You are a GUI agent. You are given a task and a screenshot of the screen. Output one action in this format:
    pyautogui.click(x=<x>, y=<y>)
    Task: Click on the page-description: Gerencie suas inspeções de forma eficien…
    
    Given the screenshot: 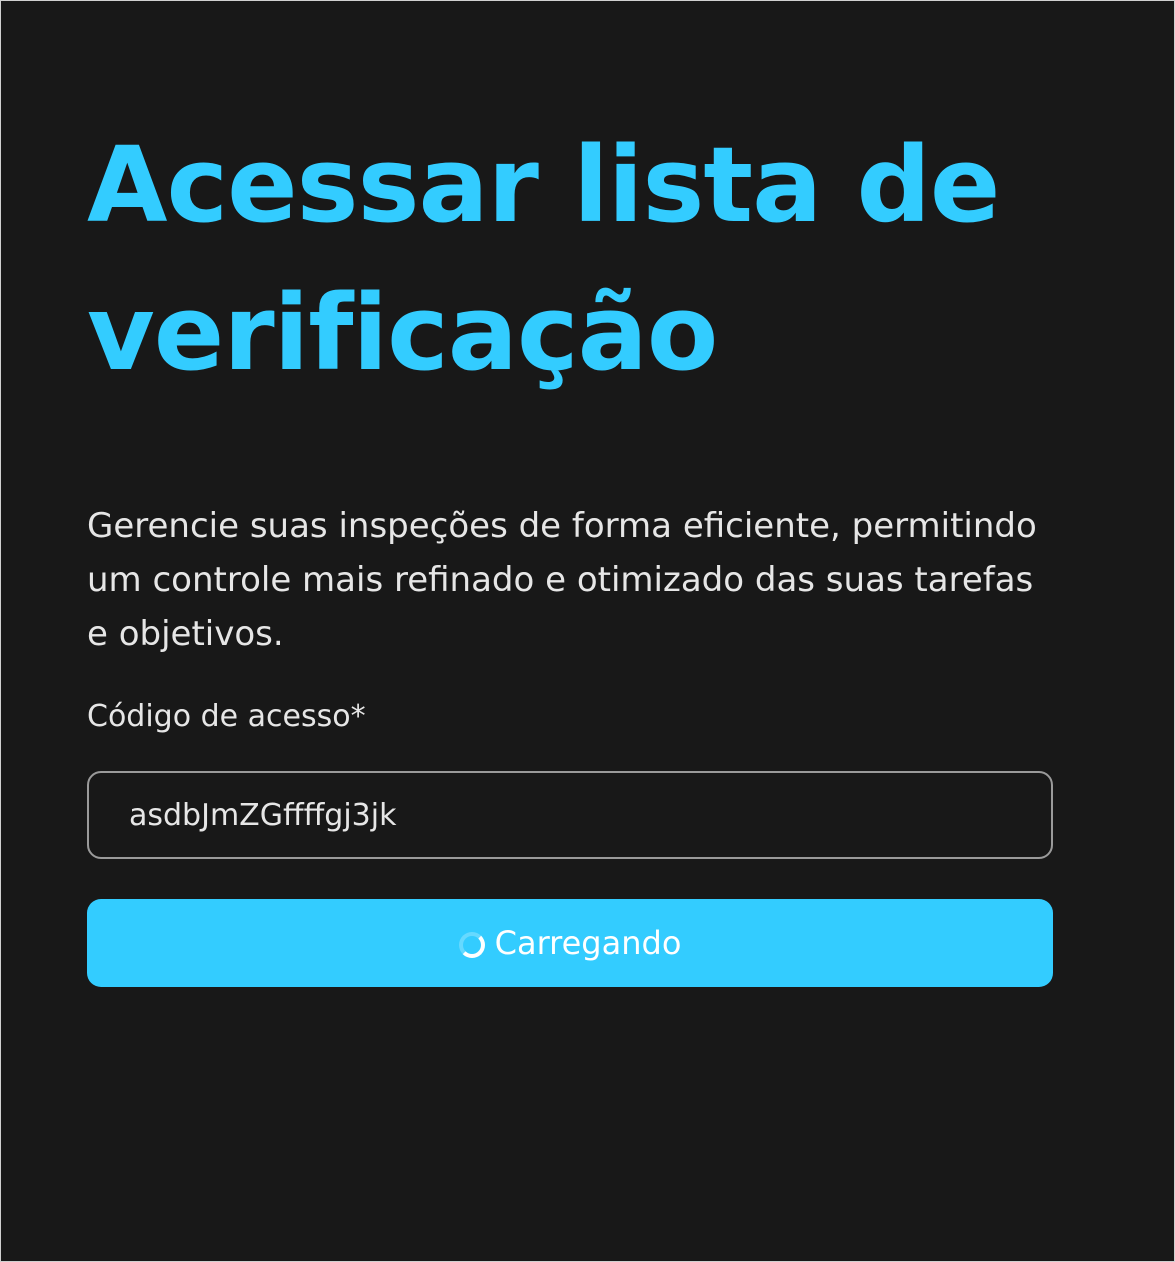 What is the action you would take?
    pyautogui.click(x=562, y=580)
    